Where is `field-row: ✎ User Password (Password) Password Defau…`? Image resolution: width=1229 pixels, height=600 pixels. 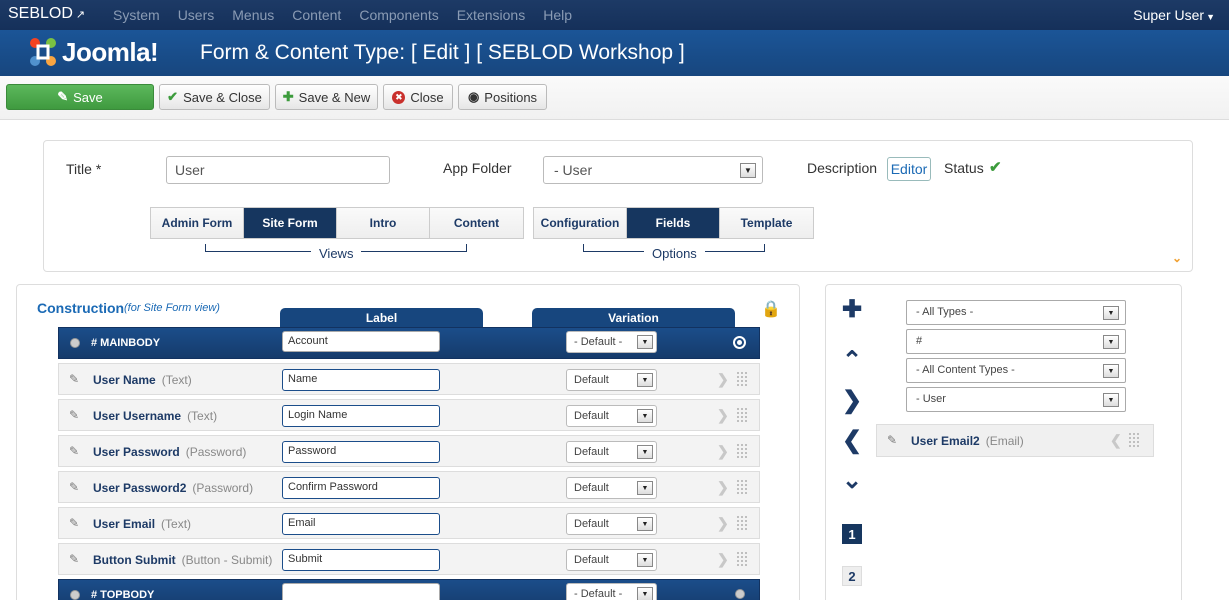 field-row: ✎ User Password (Password) Password Defau… is located at coordinates (409, 451).